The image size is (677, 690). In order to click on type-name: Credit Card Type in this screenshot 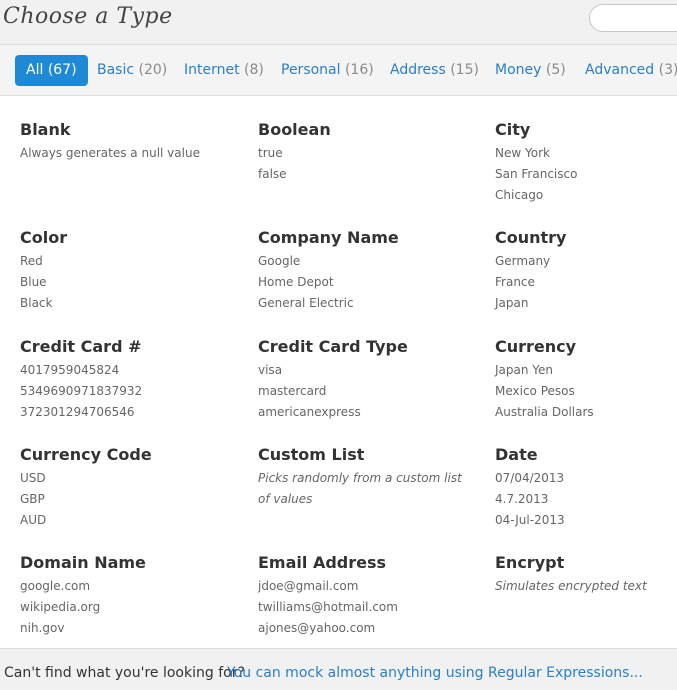, I will do `click(333, 346)`.